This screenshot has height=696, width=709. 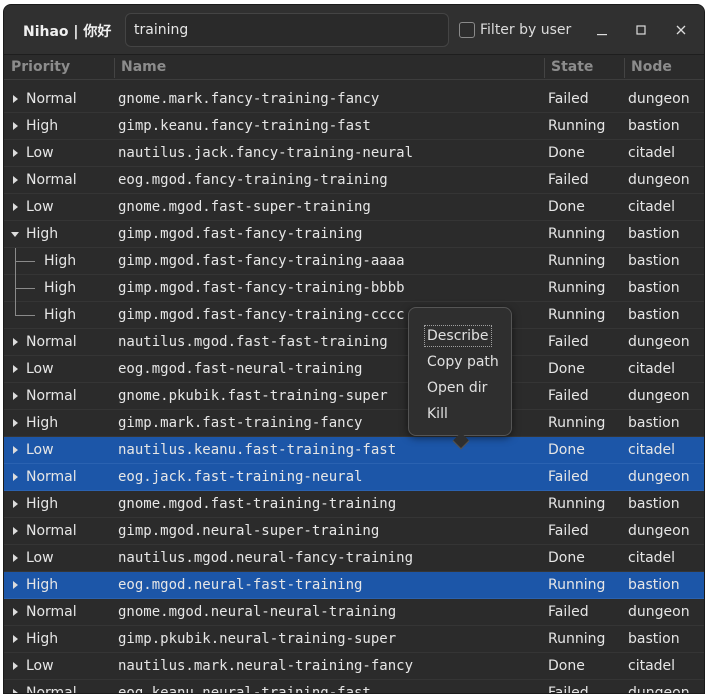 What do you see at coordinates (15, 234) in the screenshot?
I see `expander-expanded-icon` at bounding box center [15, 234].